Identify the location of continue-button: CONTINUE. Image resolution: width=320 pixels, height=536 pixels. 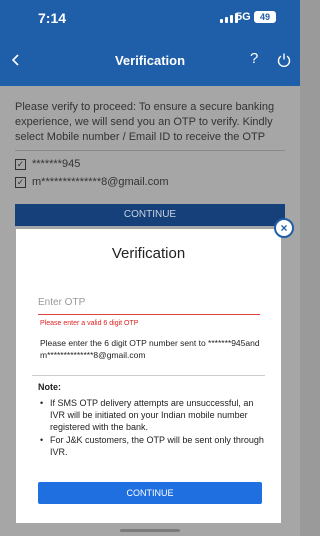
(150, 493).